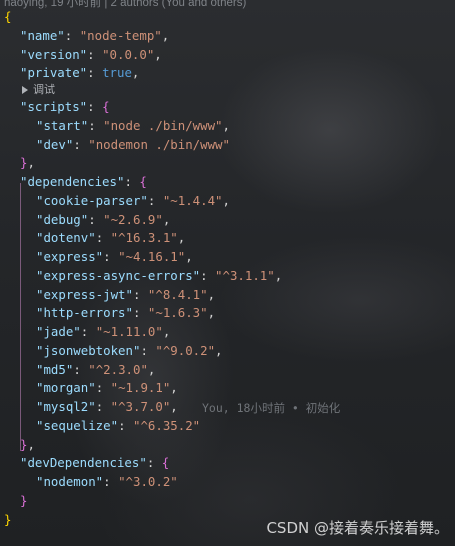  Describe the element at coordinates (245, 275) in the screenshot. I see `json-string: "^3.1.1"` at that location.